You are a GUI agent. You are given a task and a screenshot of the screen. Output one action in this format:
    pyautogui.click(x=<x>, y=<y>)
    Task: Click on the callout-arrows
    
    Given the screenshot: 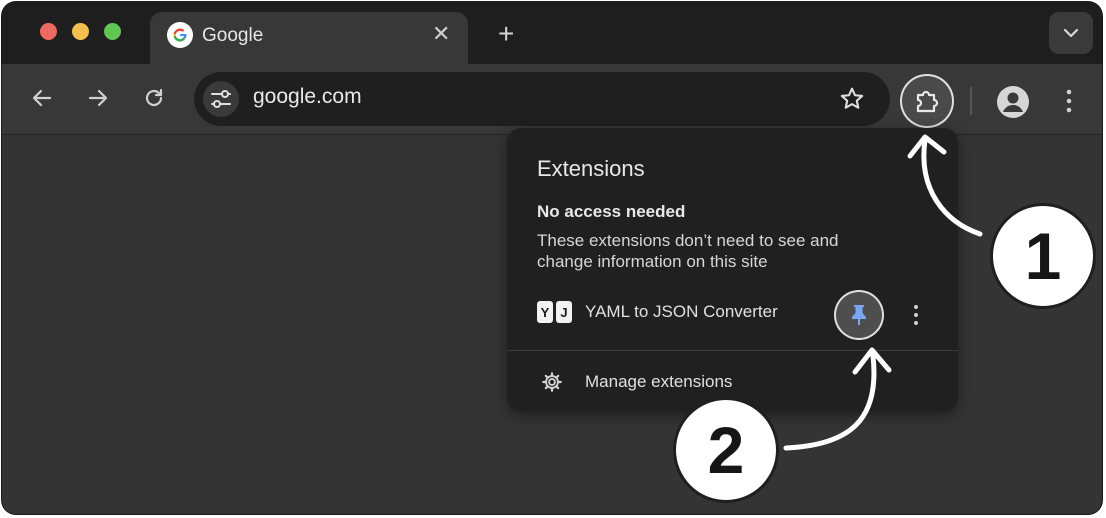 What is the action you would take?
    pyautogui.click(x=883, y=292)
    